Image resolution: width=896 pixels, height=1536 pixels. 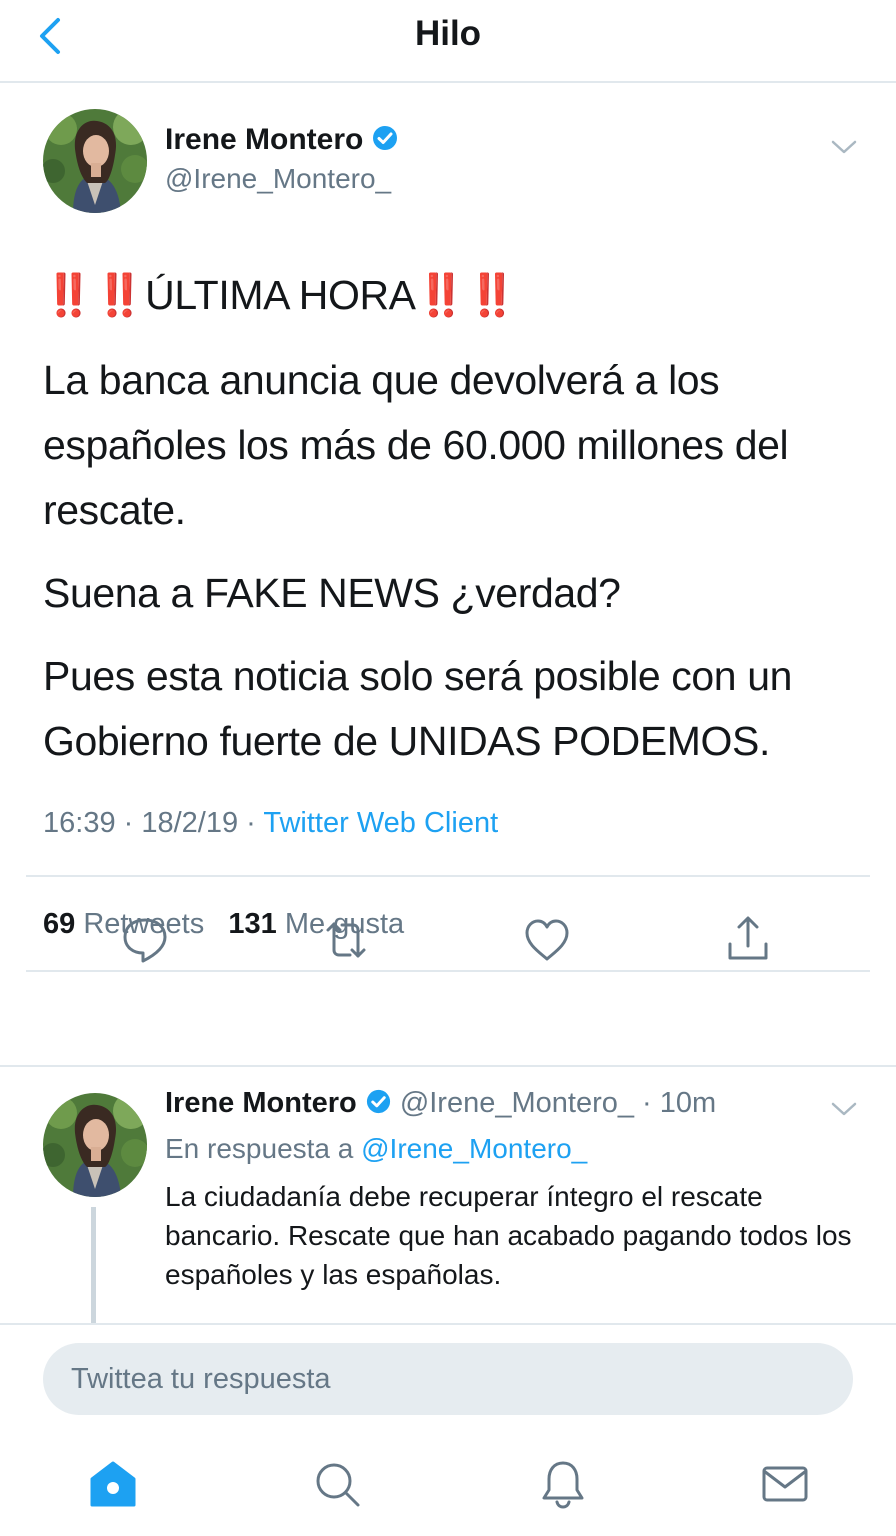 I want to click on tab-search, so click(x=337, y=1484).